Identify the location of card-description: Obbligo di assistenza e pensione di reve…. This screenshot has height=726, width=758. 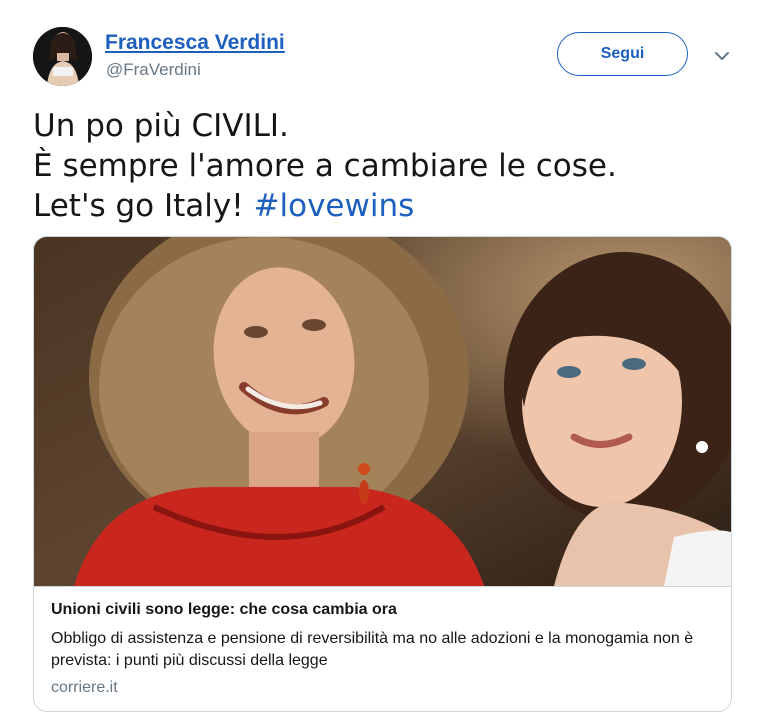
(372, 649).